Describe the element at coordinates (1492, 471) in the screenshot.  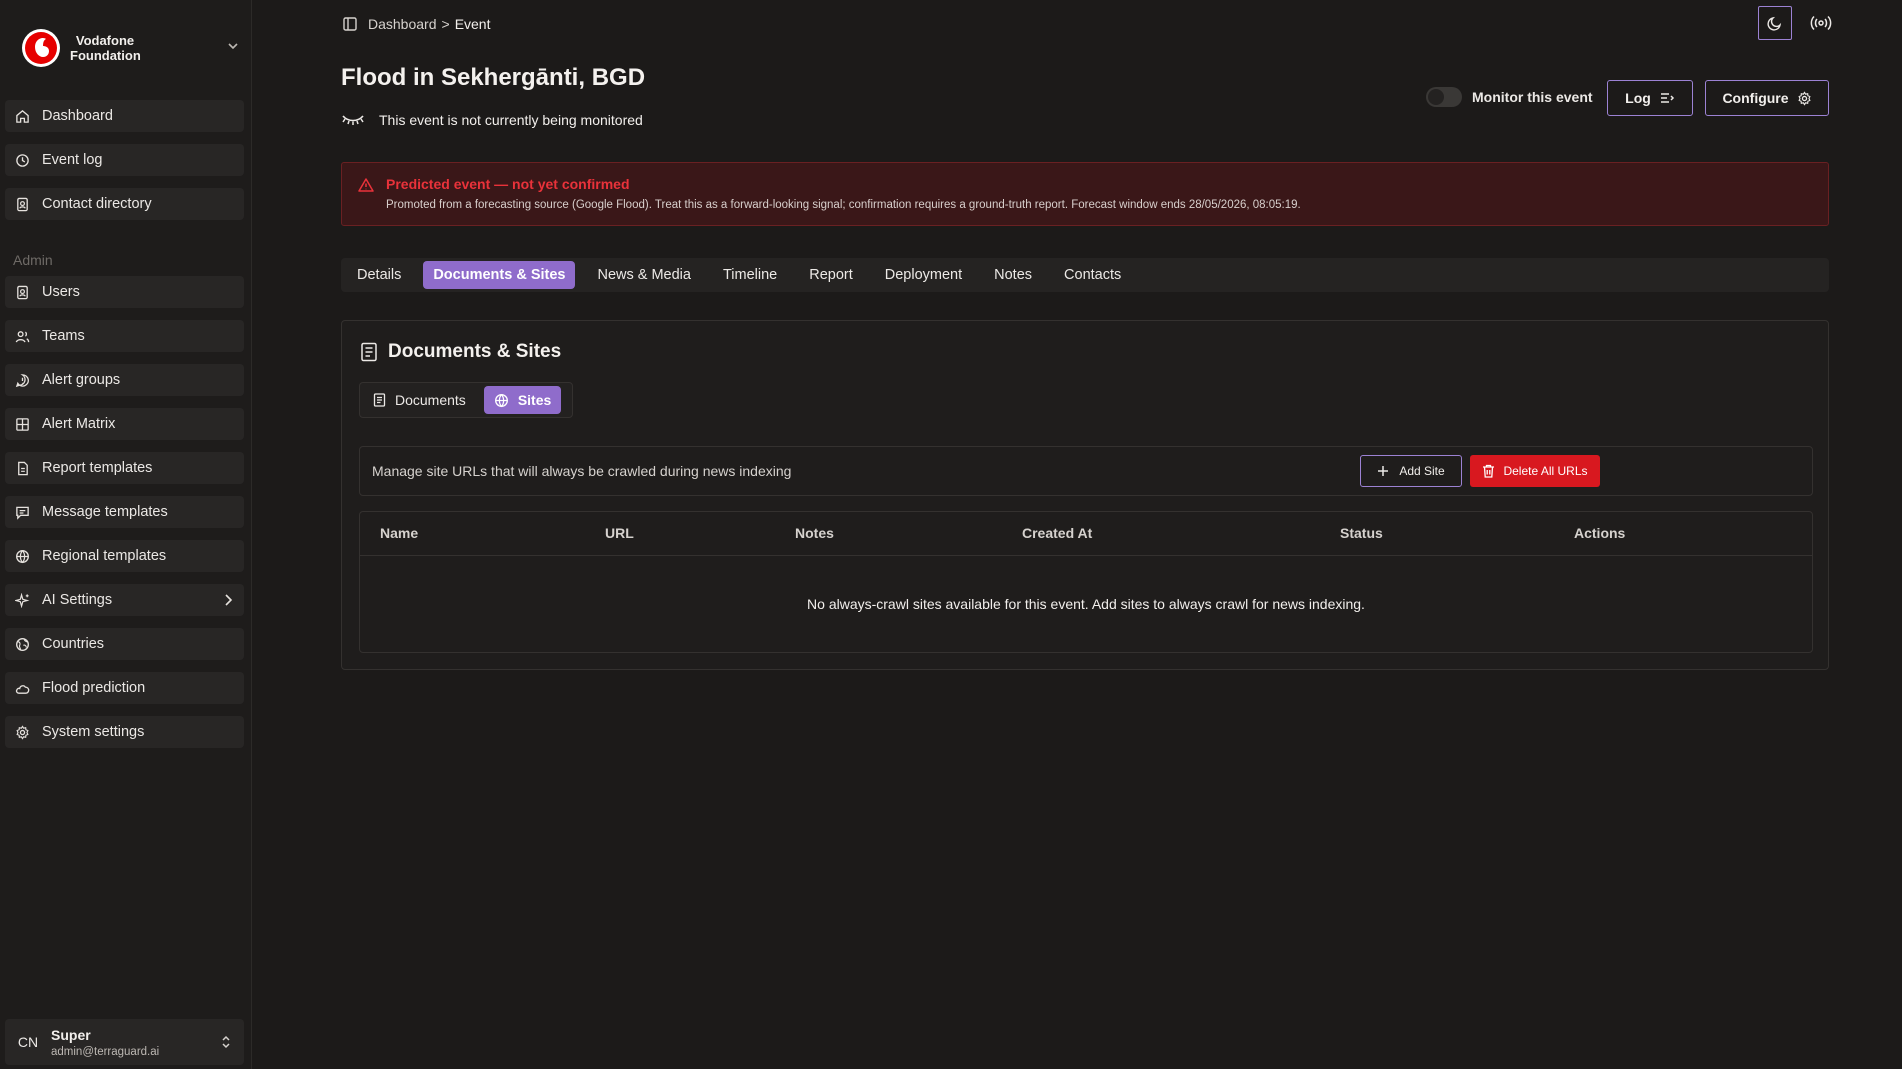
I see `trash-icon` at that location.